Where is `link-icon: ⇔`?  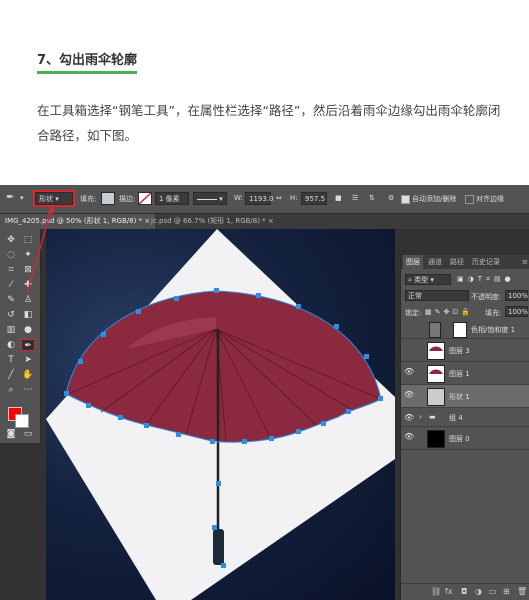
link-icon: ⇔ is located at coordinates (279, 198).